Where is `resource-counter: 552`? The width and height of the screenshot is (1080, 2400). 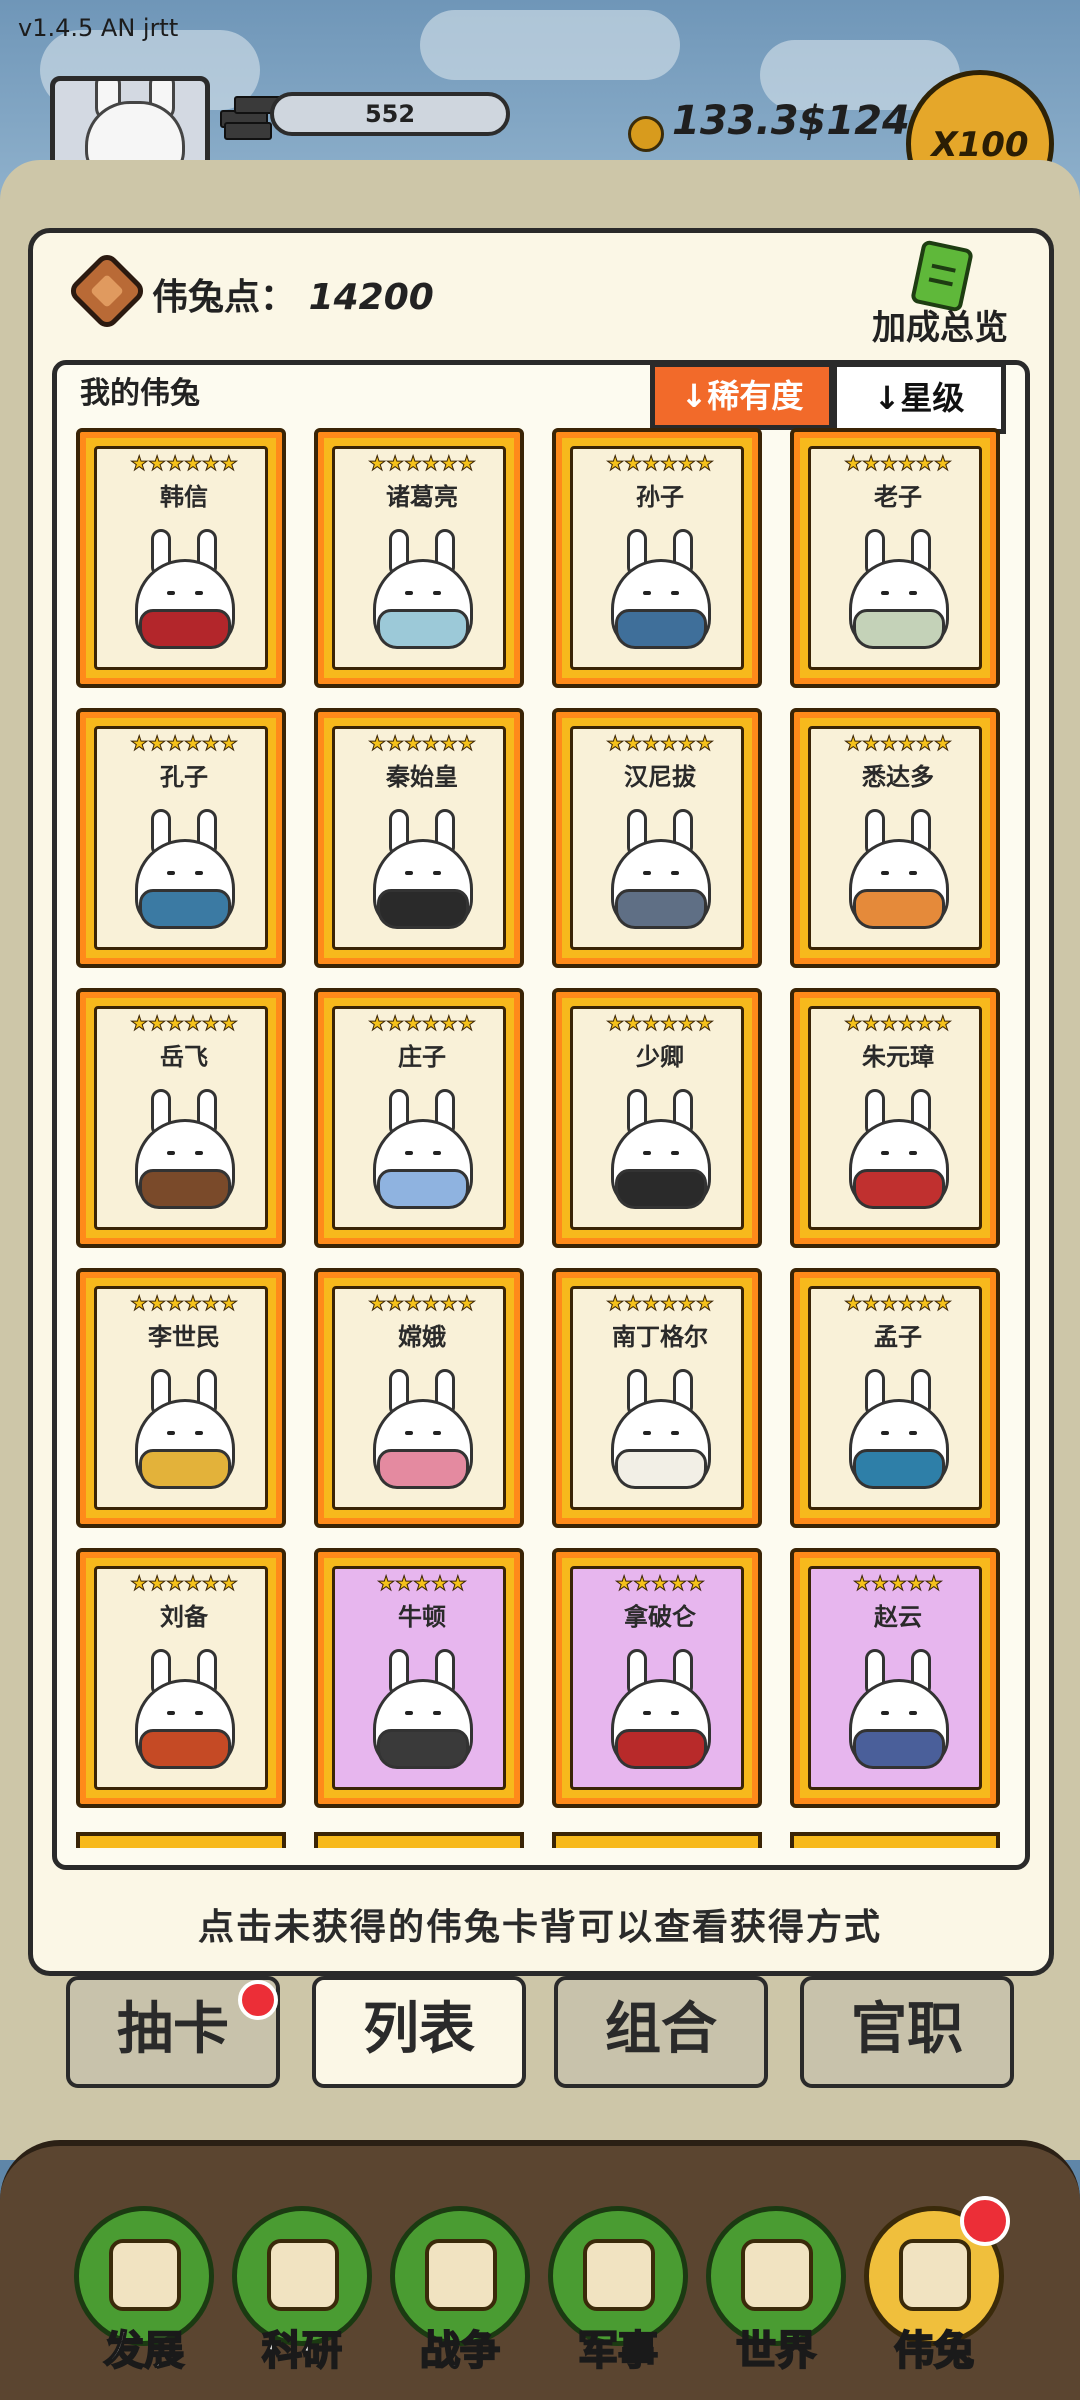 resource-counter: 552 is located at coordinates (390, 114).